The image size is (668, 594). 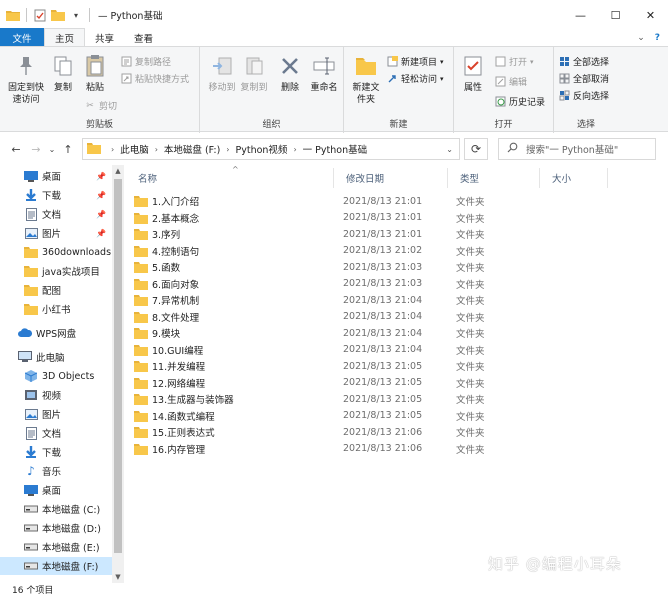 What do you see at coordinates (615, 15) in the screenshot?
I see `maximize-button: ☐` at bounding box center [615, 15].